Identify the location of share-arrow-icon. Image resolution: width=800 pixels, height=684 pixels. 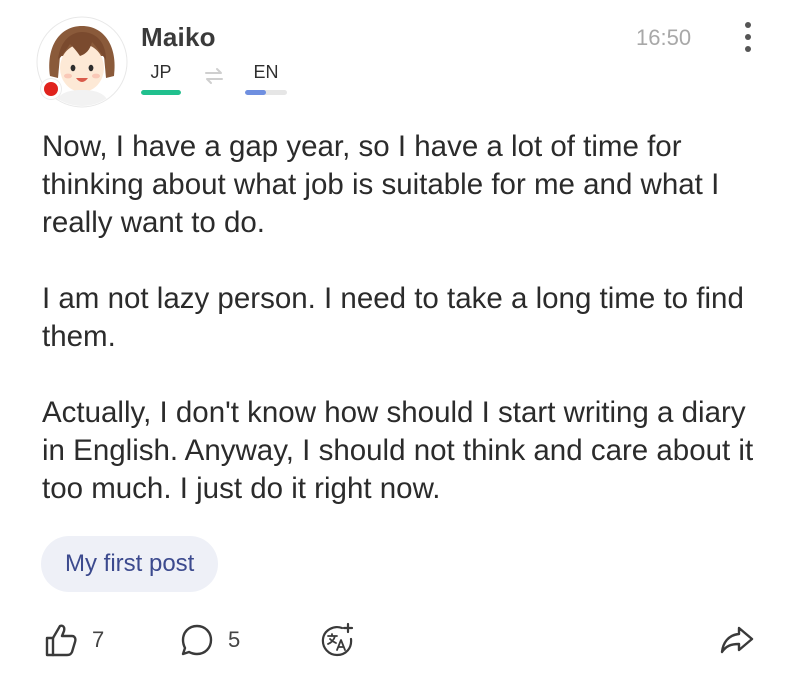
(737, 640).